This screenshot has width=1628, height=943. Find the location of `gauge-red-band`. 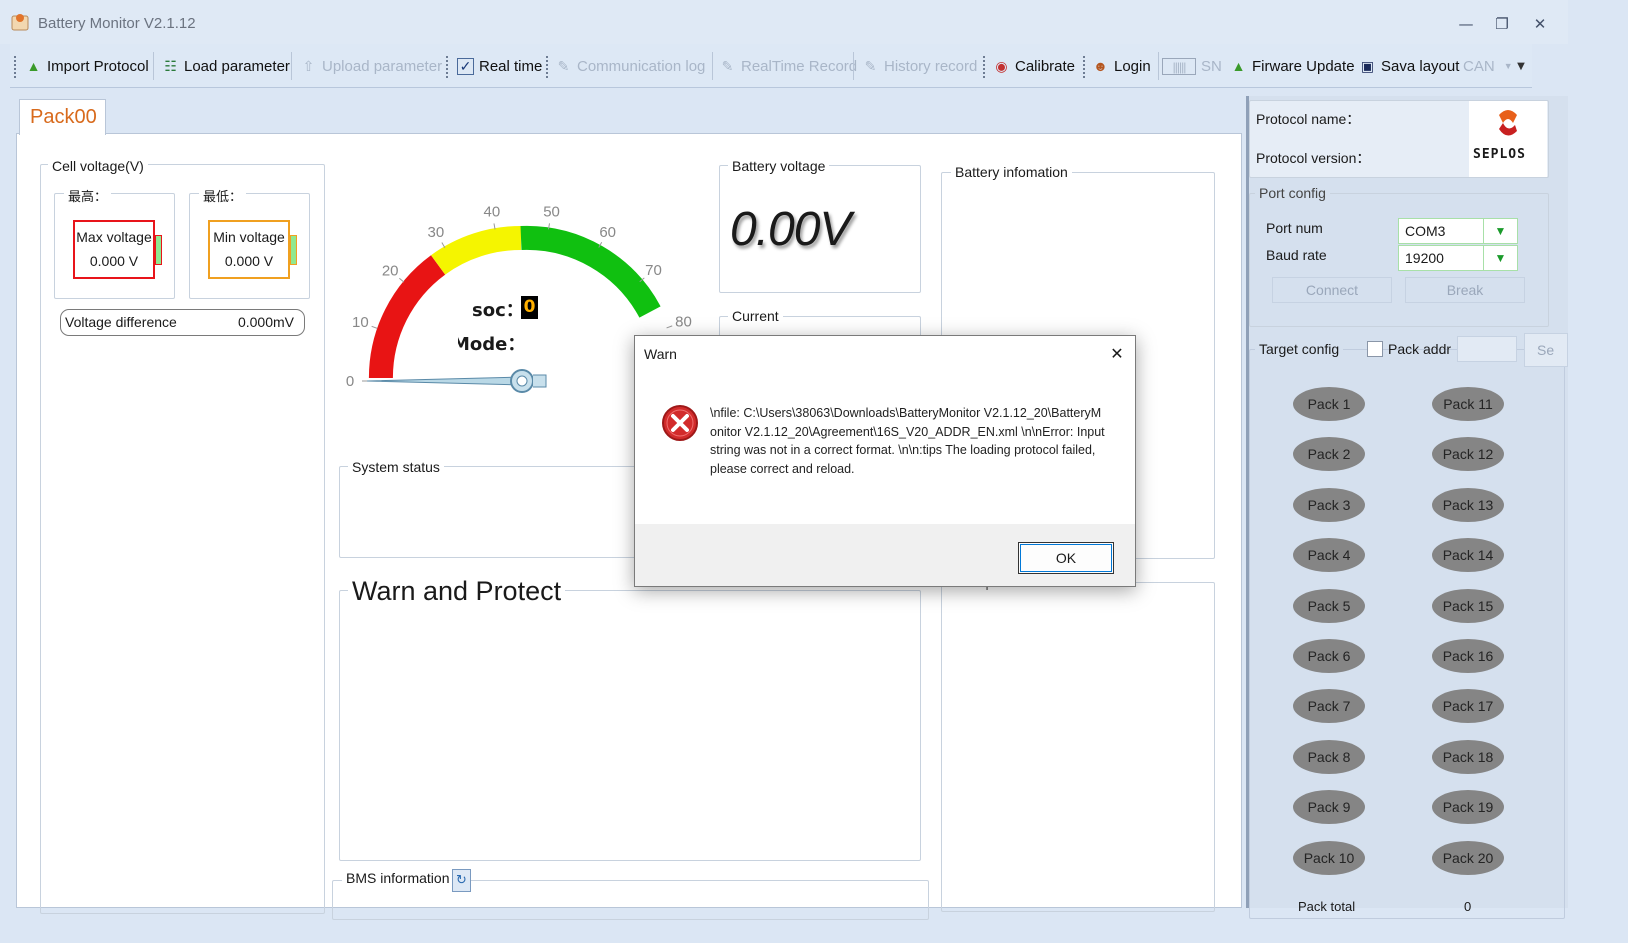

gauge-red-band is located at coordinates (407, 317).